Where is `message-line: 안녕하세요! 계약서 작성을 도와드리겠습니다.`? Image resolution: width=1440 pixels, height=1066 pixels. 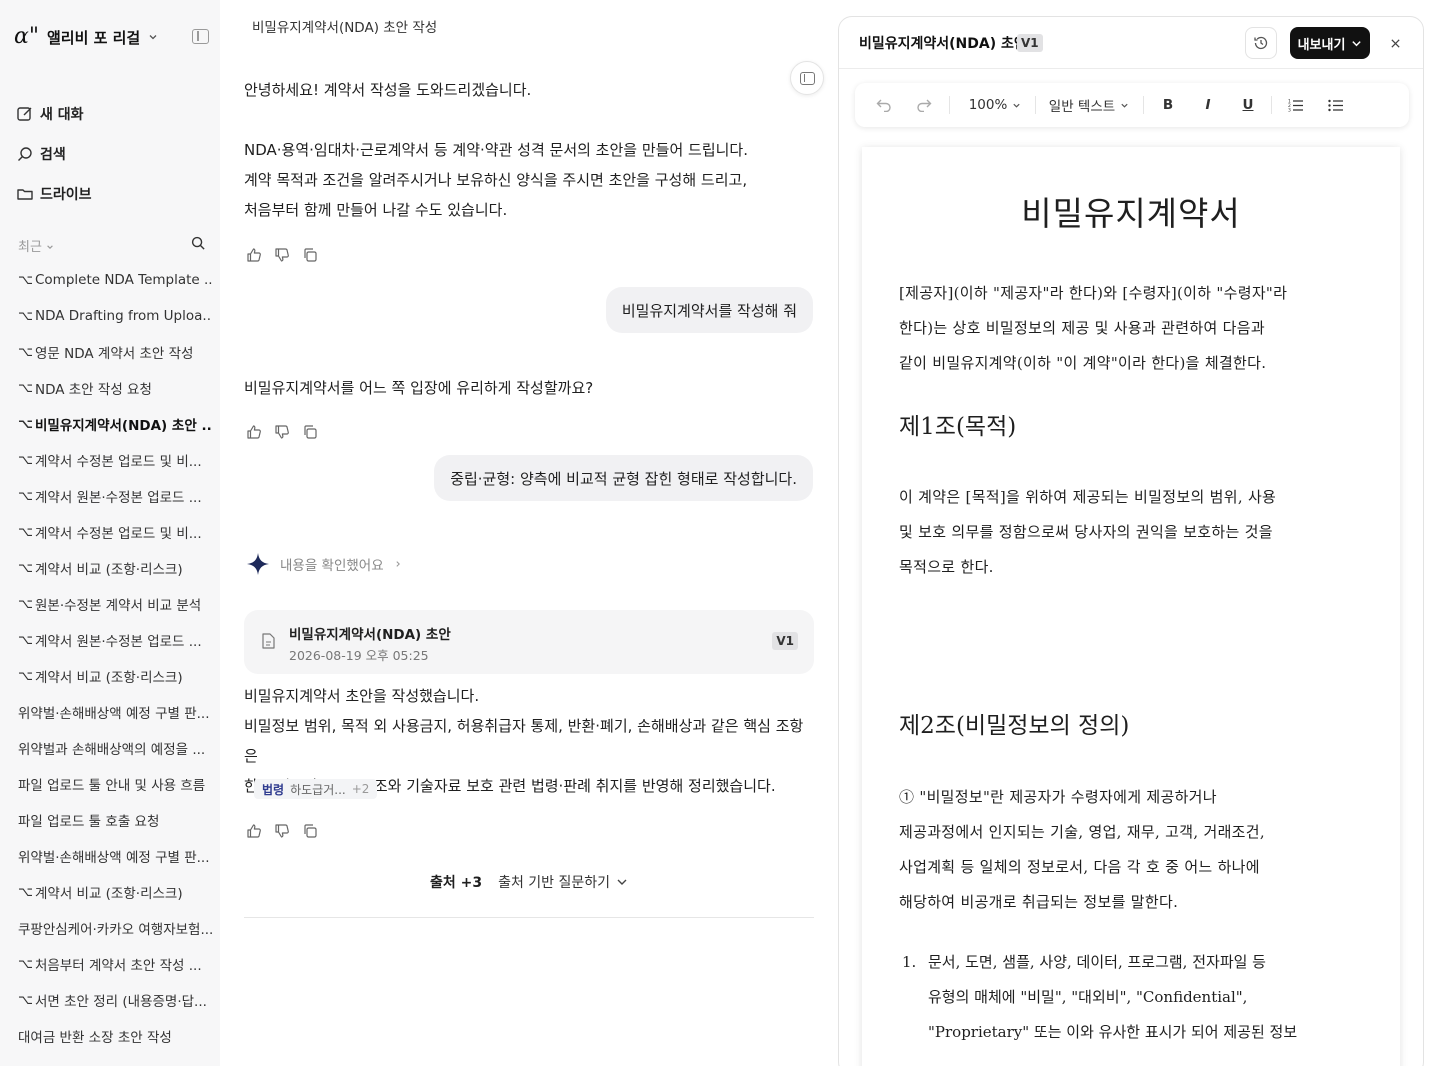
message-line: 안녕하세요! 계약서 작성을 도와드리겠습니다. is located at coordinates (388, 90).